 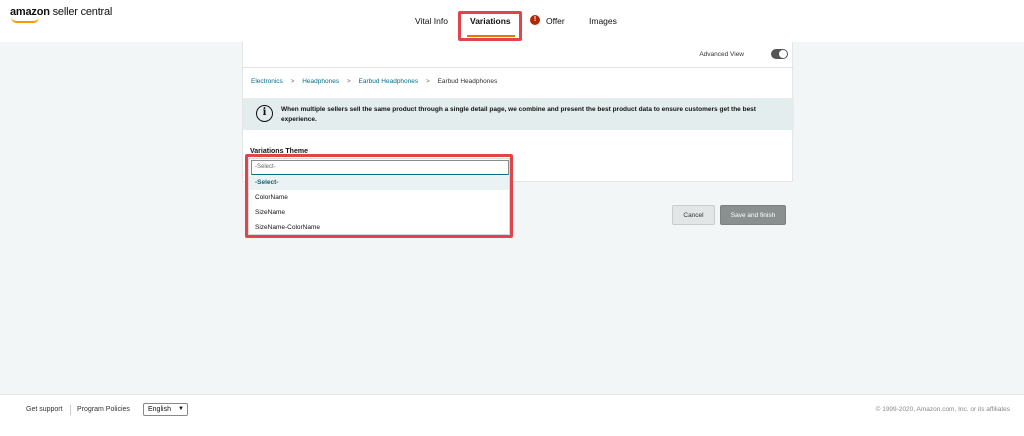 I want to click on save-and-finish-button: Save and finish, so click(x=753, y=215).